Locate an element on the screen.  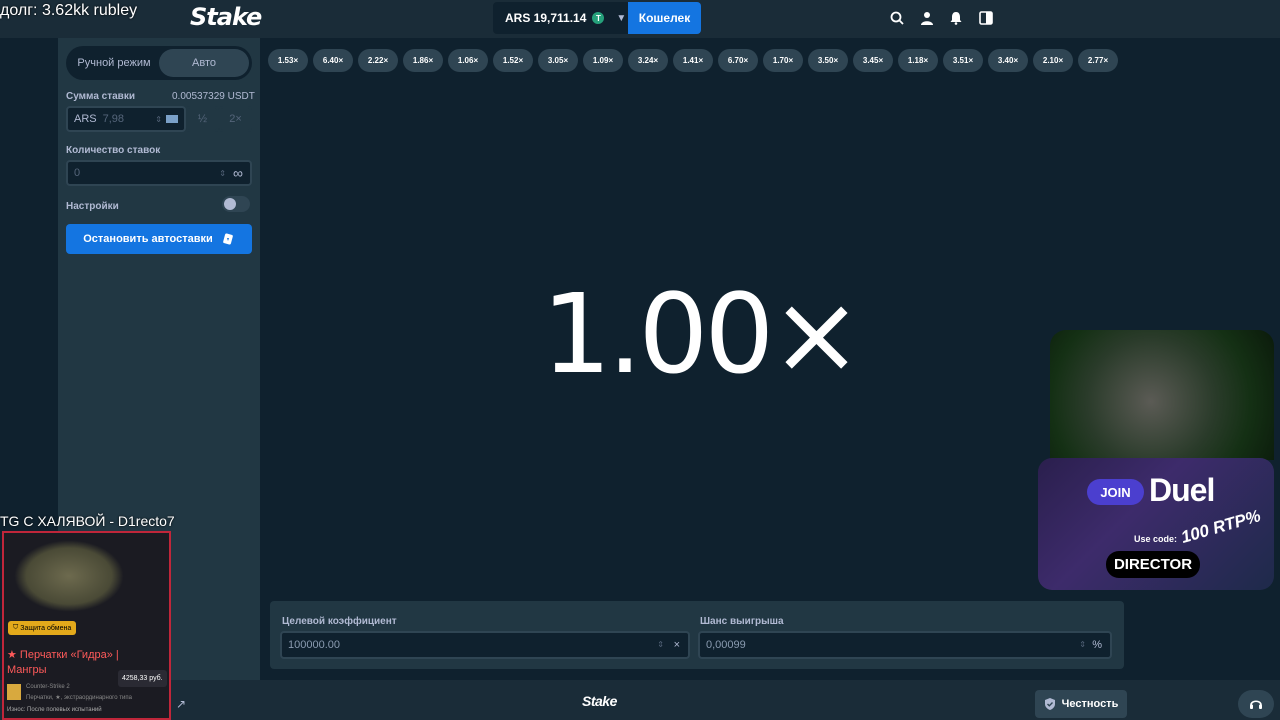
history-chip: 6.70× is located at coordinates (738, 60).